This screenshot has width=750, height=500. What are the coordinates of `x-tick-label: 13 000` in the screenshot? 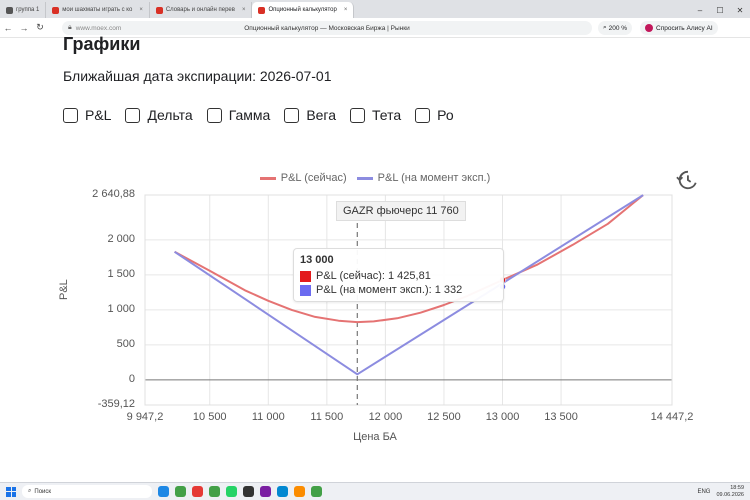 It's located at (502, 417).